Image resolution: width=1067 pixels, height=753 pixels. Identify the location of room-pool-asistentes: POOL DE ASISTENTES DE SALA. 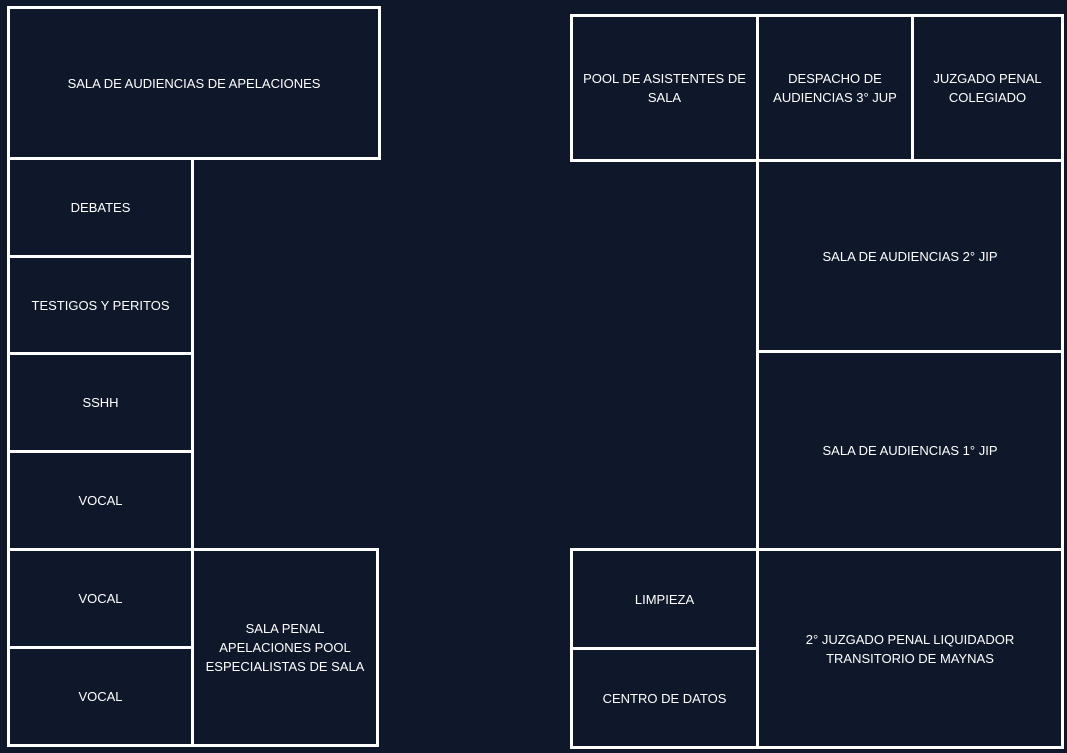
(664, 88).